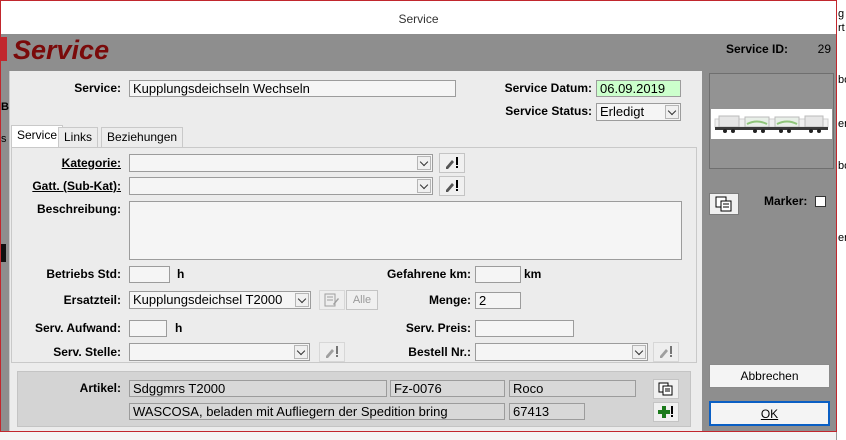 This screenshot has height=440, width=846. I want to click on background-text-fragment: B, so click(5, 107).